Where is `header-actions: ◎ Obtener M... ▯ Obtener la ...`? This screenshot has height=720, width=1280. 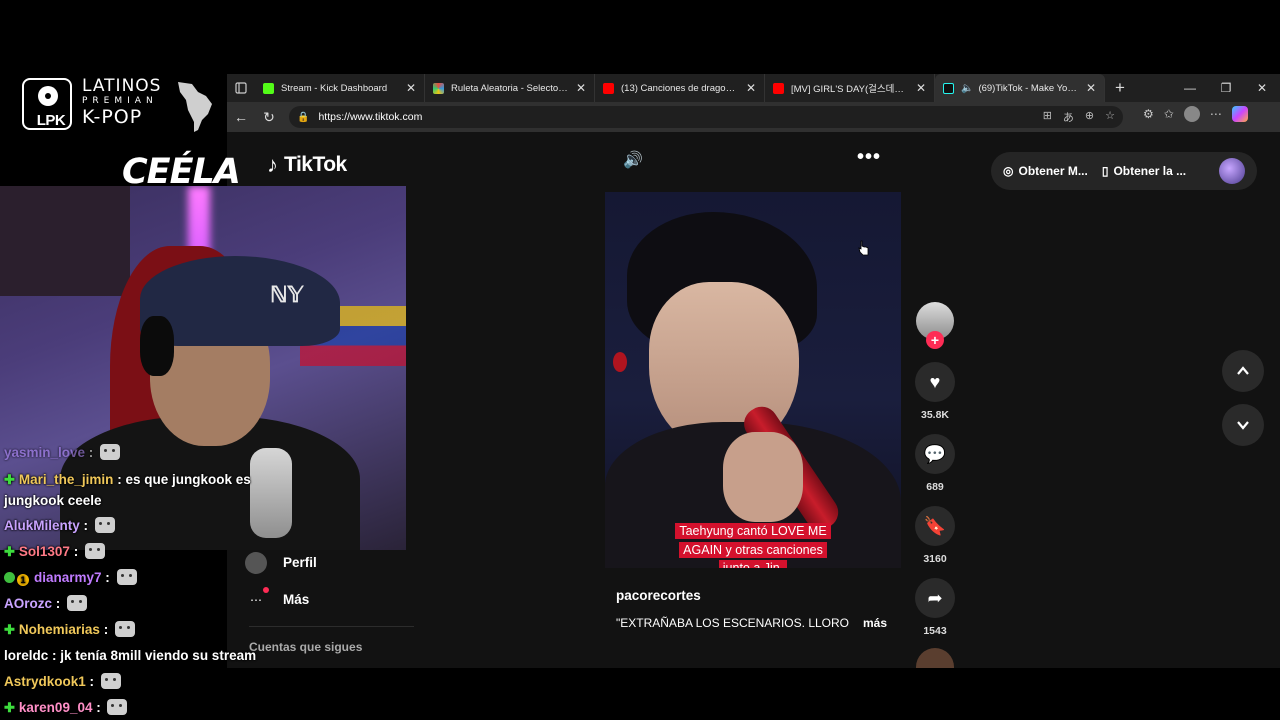 header-actions: ◎ Obtener M... ▯ Obtener la ... is located at coordinates (1124, 171).